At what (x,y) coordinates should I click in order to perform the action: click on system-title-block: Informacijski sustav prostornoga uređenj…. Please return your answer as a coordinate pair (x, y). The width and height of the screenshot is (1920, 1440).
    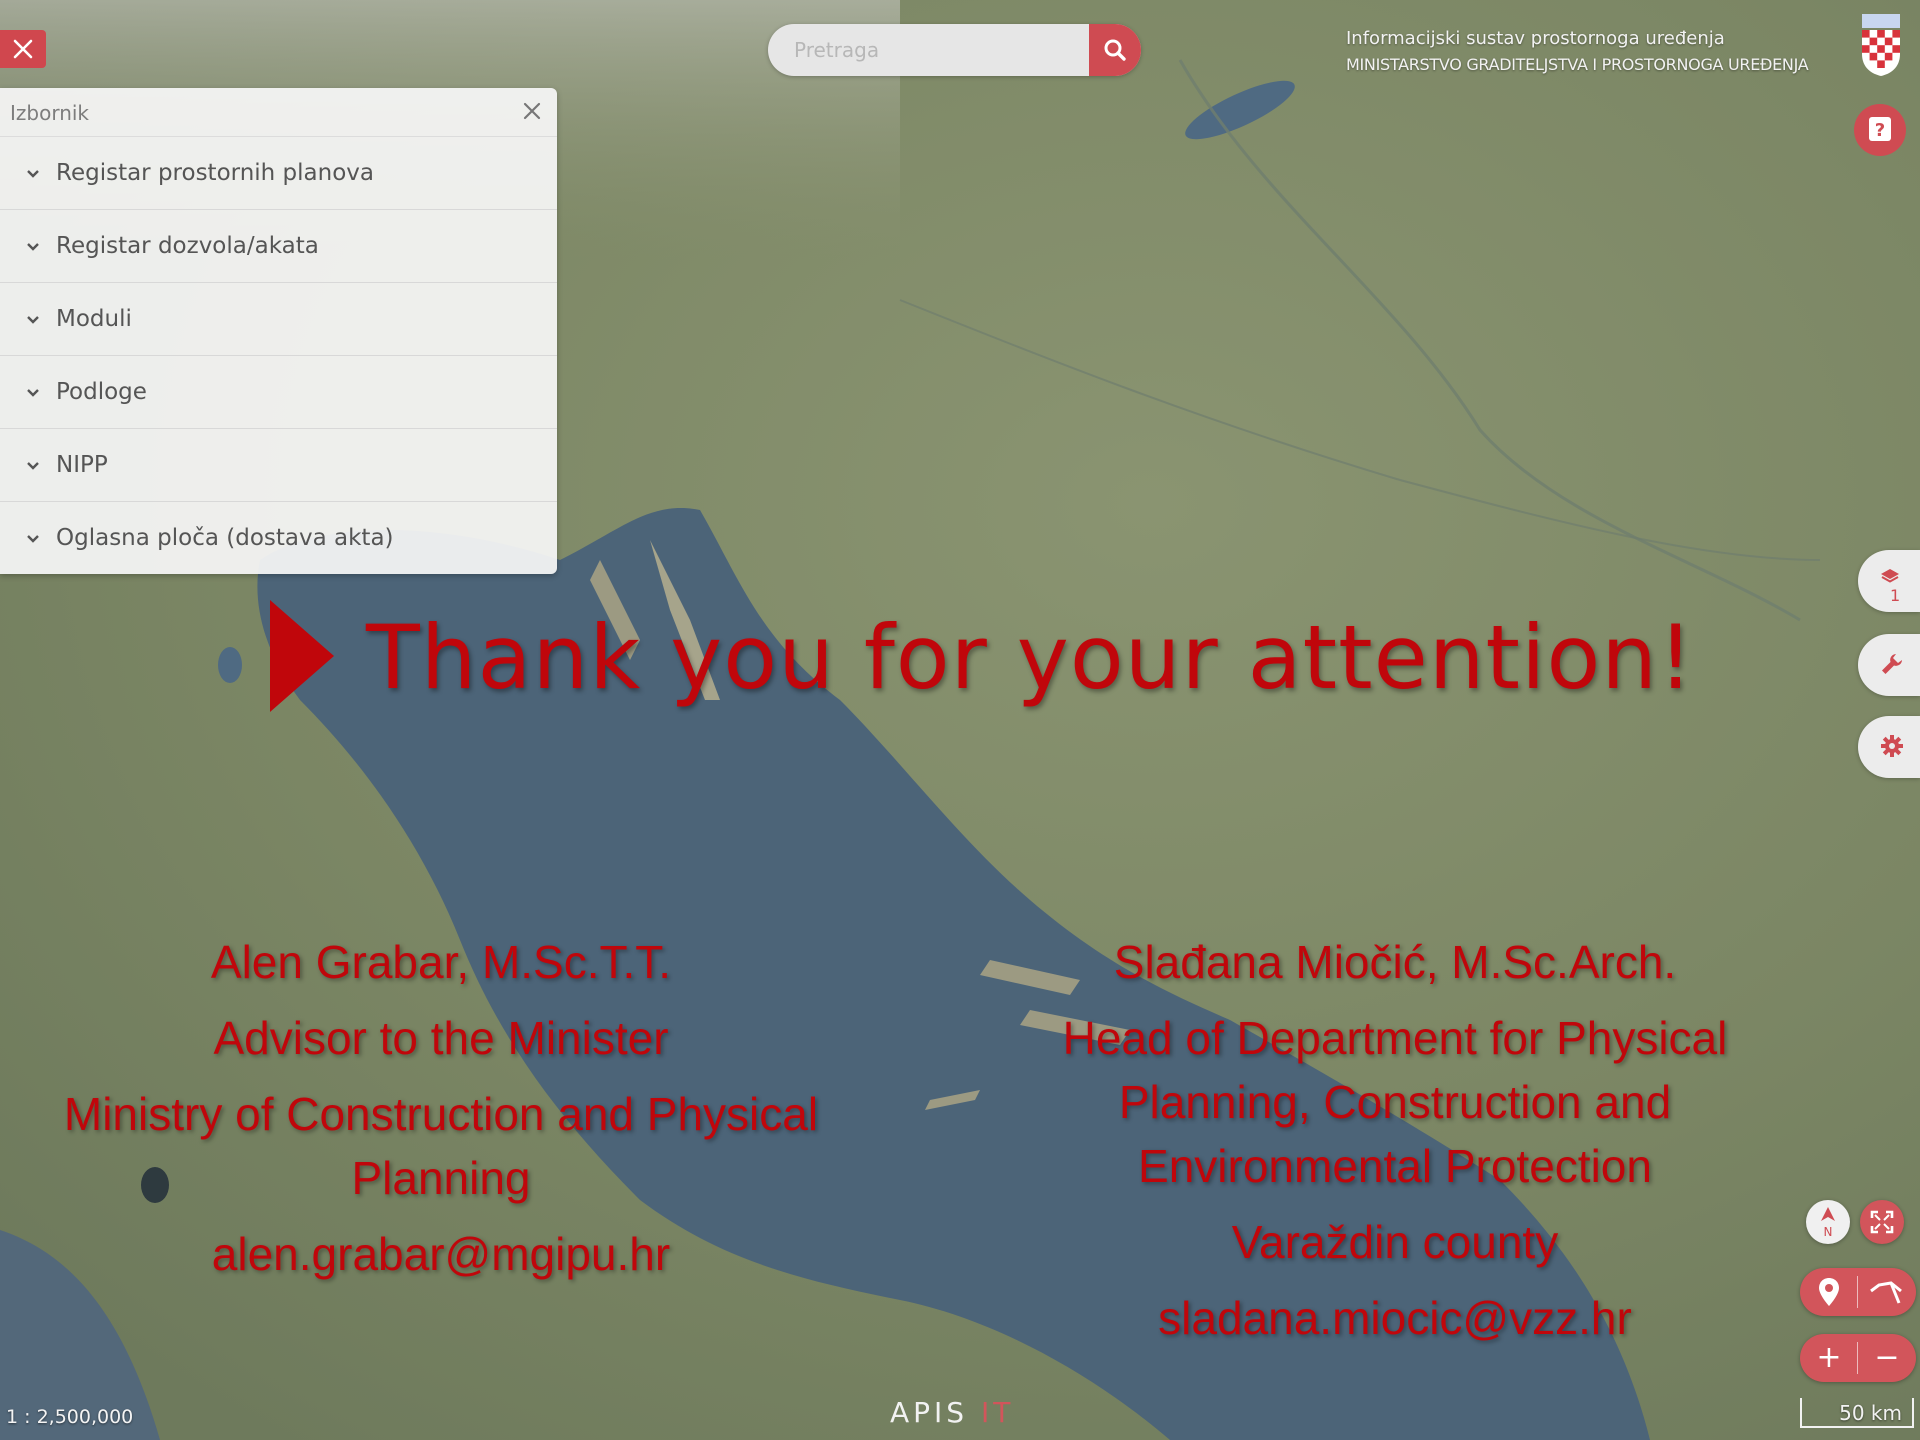
    Looking at the image, I should click on (1577, 52).